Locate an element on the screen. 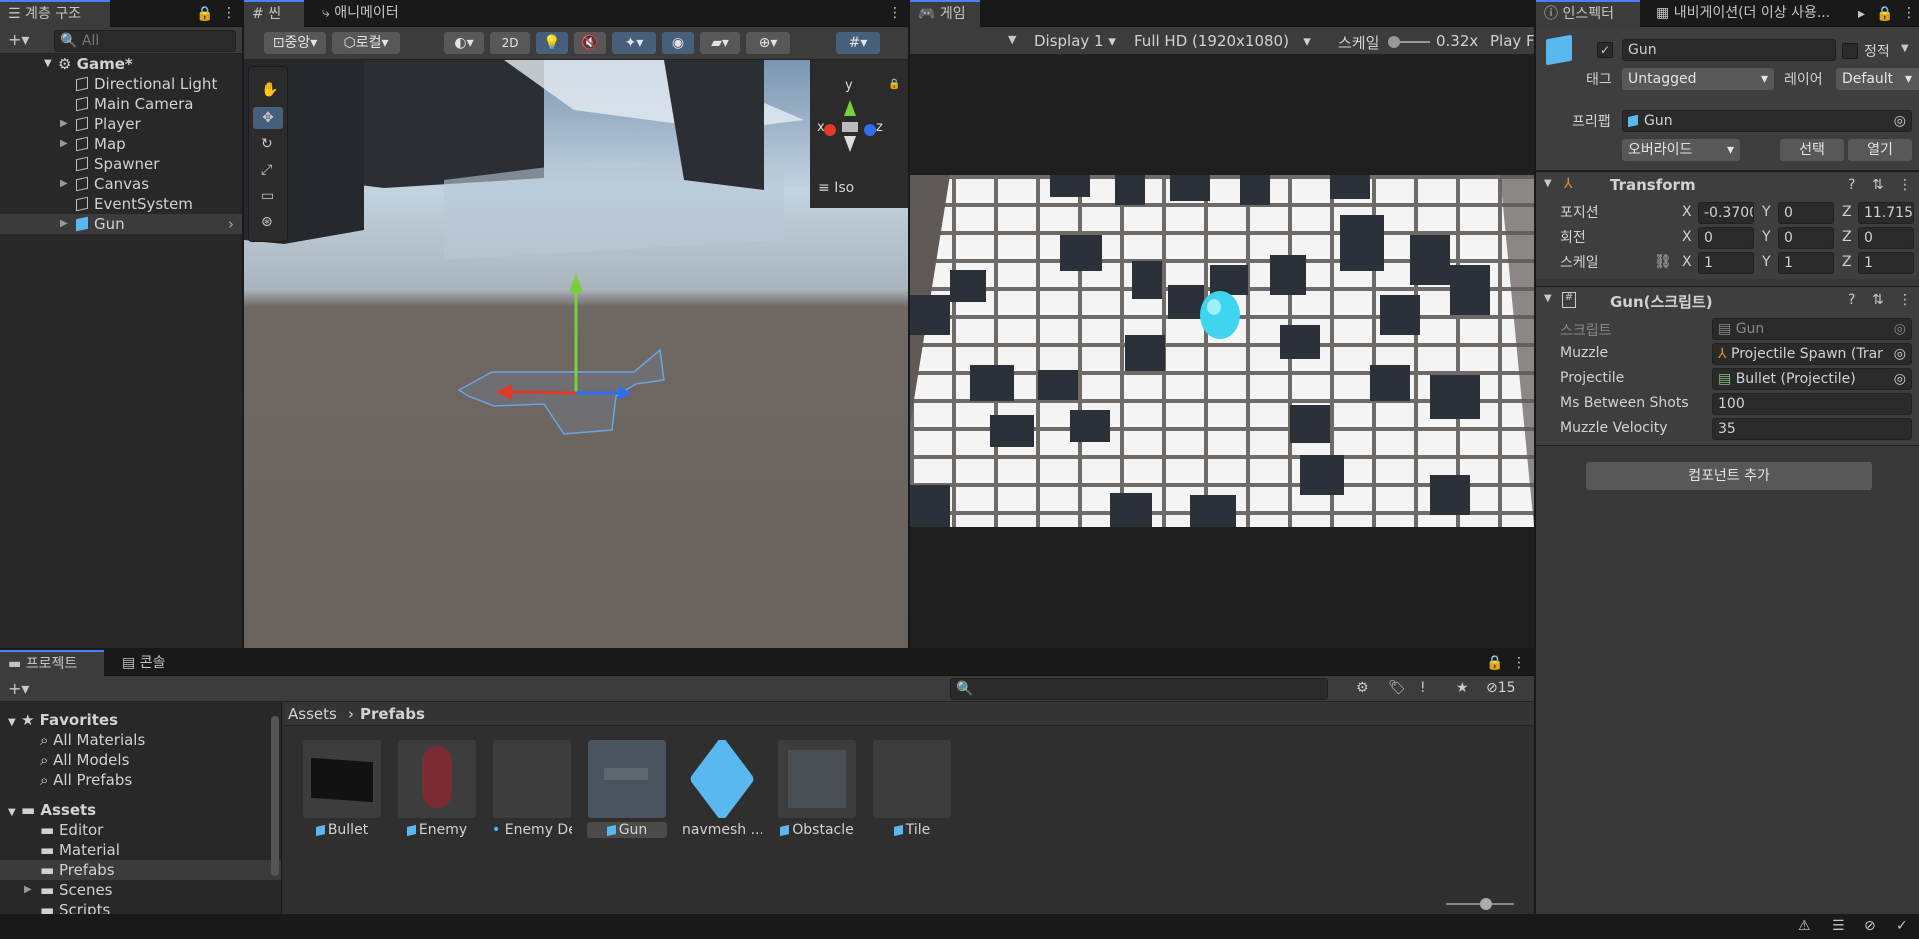 Image resolution: width=1919 pixels, height=939 pixels. hierarchy-item-selected: ▶ Gun › is located at coordinates (121, 224).